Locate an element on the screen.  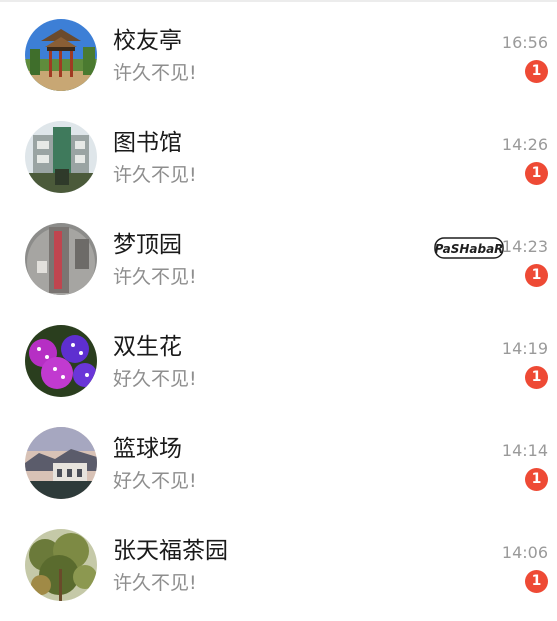
conversation-name: 校友亭 is located at coordinates (147, 41).